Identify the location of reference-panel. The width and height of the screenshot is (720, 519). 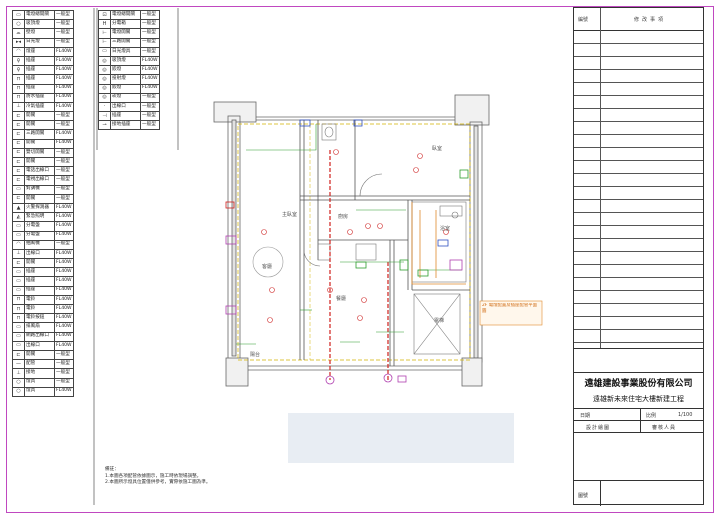
(401, 438).